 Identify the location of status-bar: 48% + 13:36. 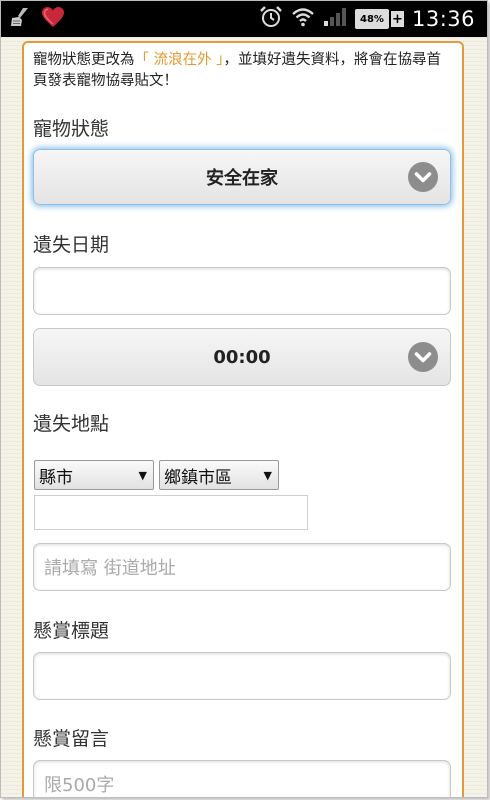
(244, 19).